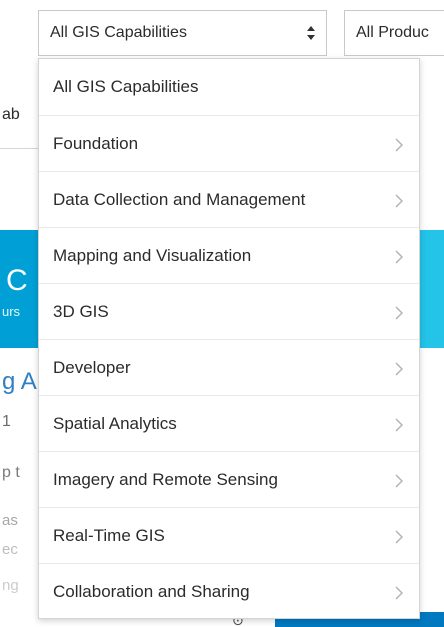  What do you see at coordinates (311, 33) in the screenshot?
I see `up-down-caret-icon` at bounding box center [311, 33].